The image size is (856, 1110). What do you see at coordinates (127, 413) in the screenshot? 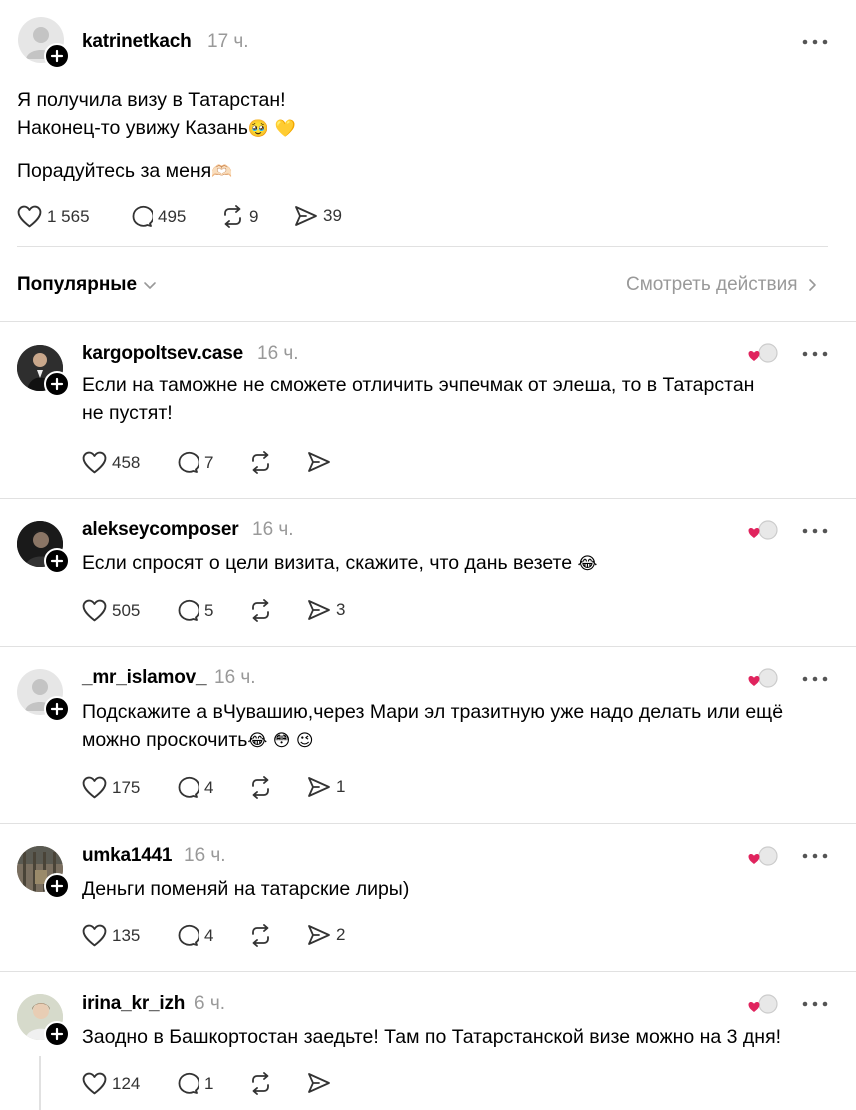
I see `reply-text-line: не пустят!` at bounding box center [127, 413].